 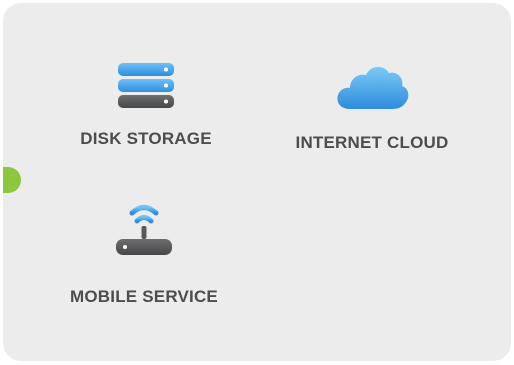 I want to click on cloud-icon, so click(x=373, y=87).